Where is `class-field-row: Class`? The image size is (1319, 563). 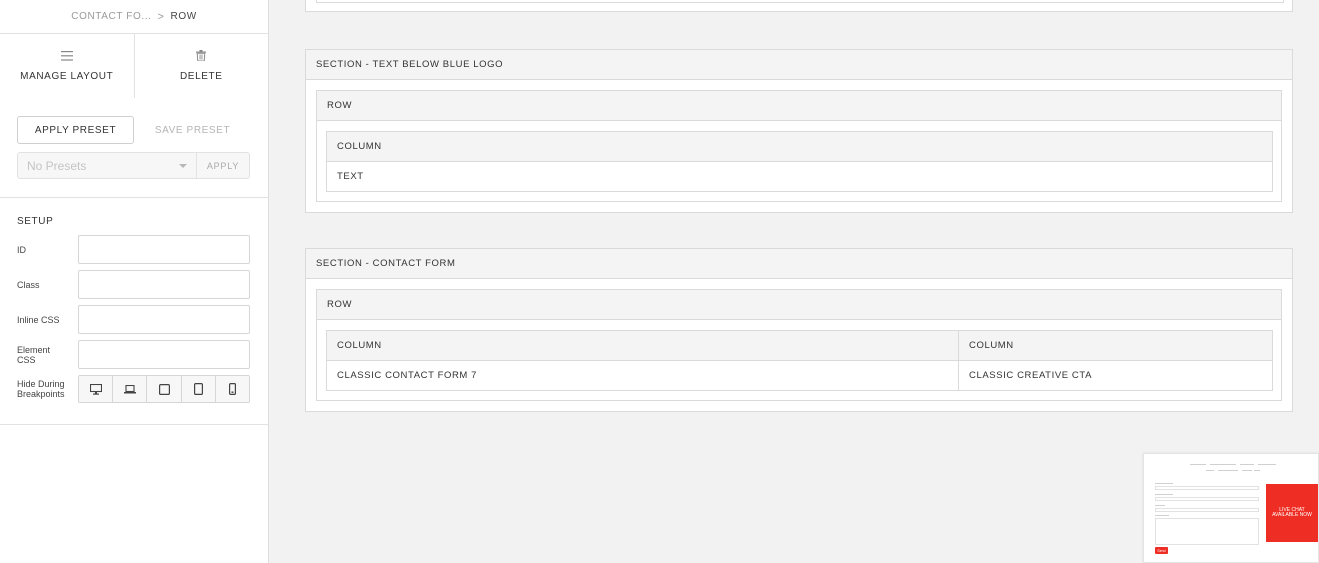
class-field-row: Class is located at coordinates (134, 284).